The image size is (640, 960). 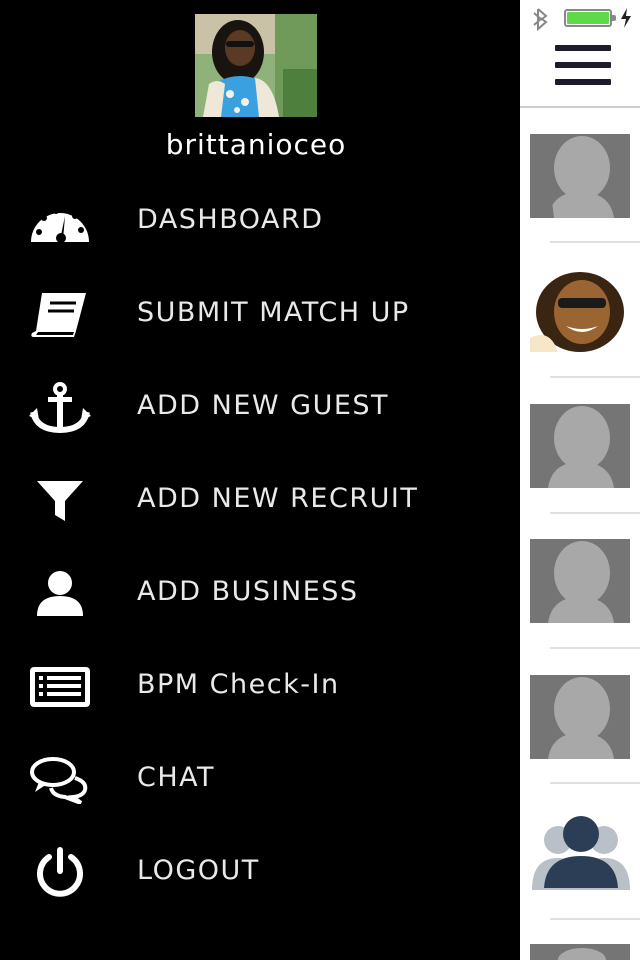 I want to click on menu-item-label: CHAT, so click(x=176, y=777).